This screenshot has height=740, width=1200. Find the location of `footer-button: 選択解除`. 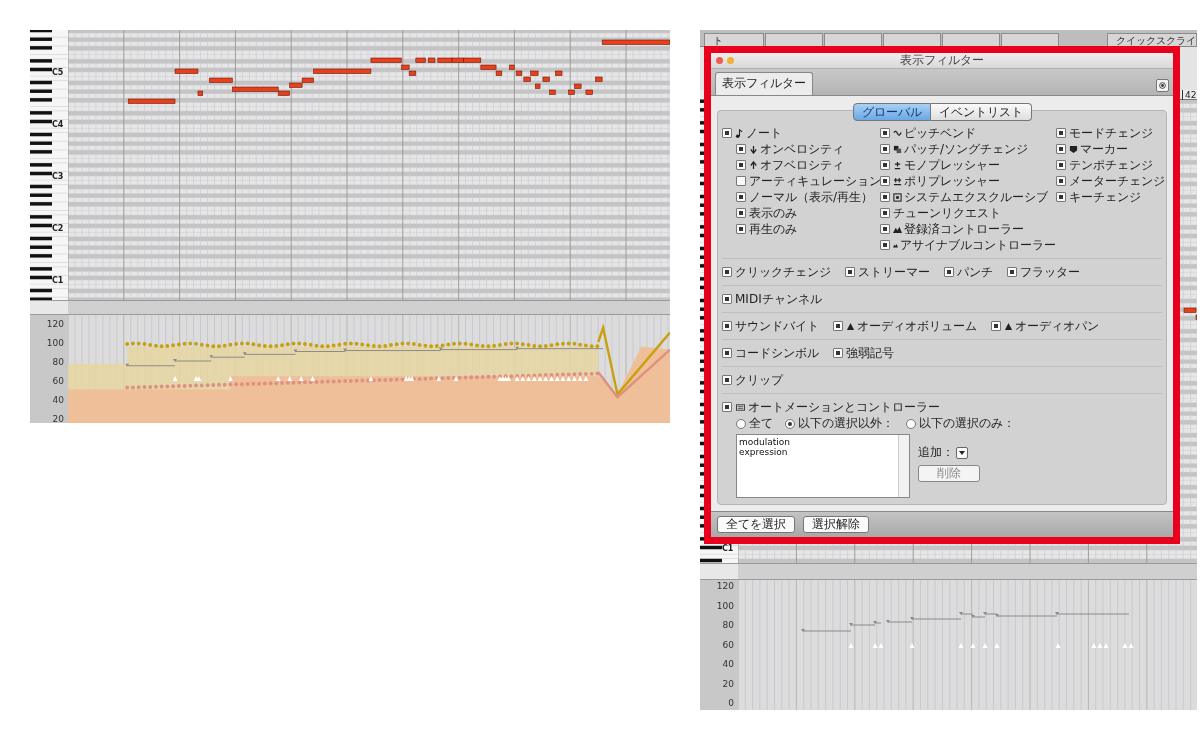

footer-button: 選択解除 is located at coordinates (836, 524).